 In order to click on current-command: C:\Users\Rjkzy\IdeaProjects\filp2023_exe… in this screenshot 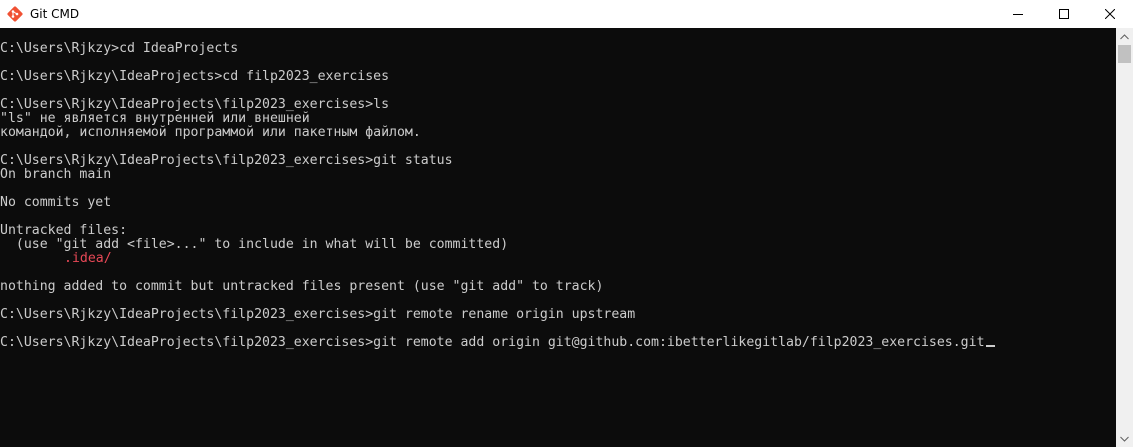, I will do `click(492, 342)`.